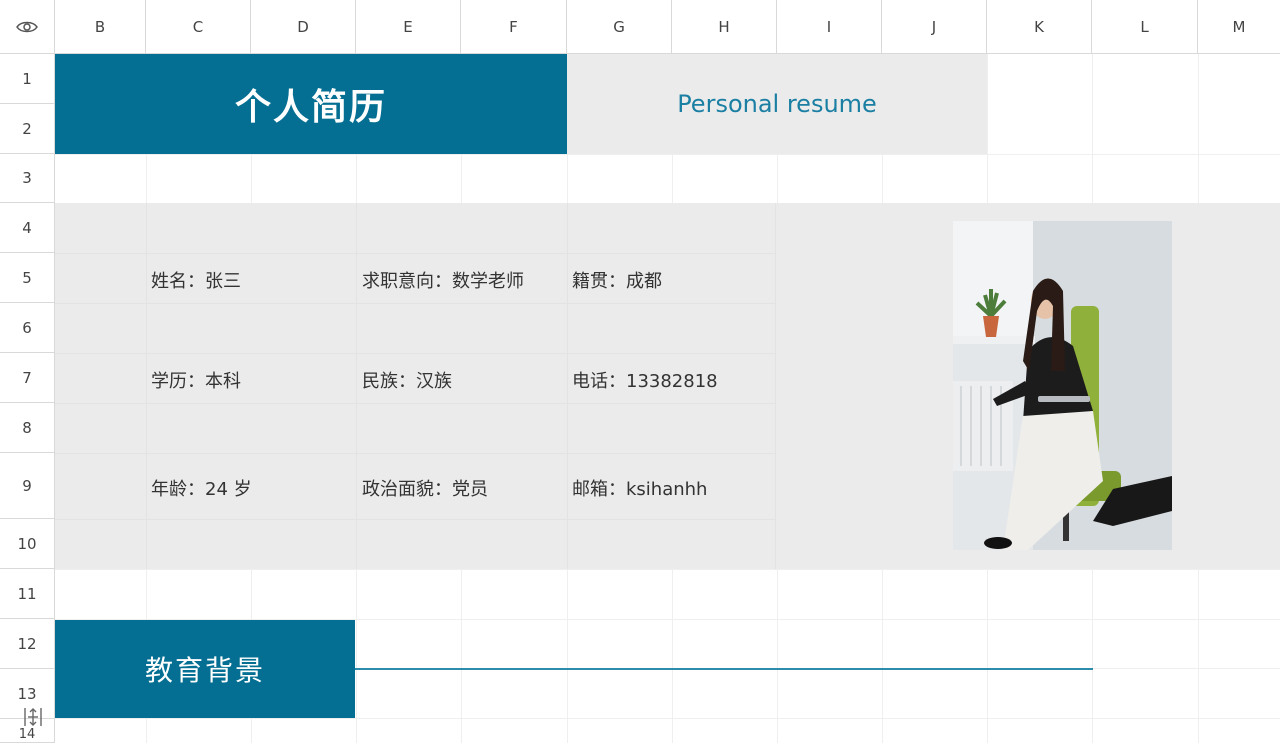 The width and height of the screenshot is (1280, 743). Describe the element at coordinates (27, 178) in the screenshot. I see `row-header-3: 3` at that location.